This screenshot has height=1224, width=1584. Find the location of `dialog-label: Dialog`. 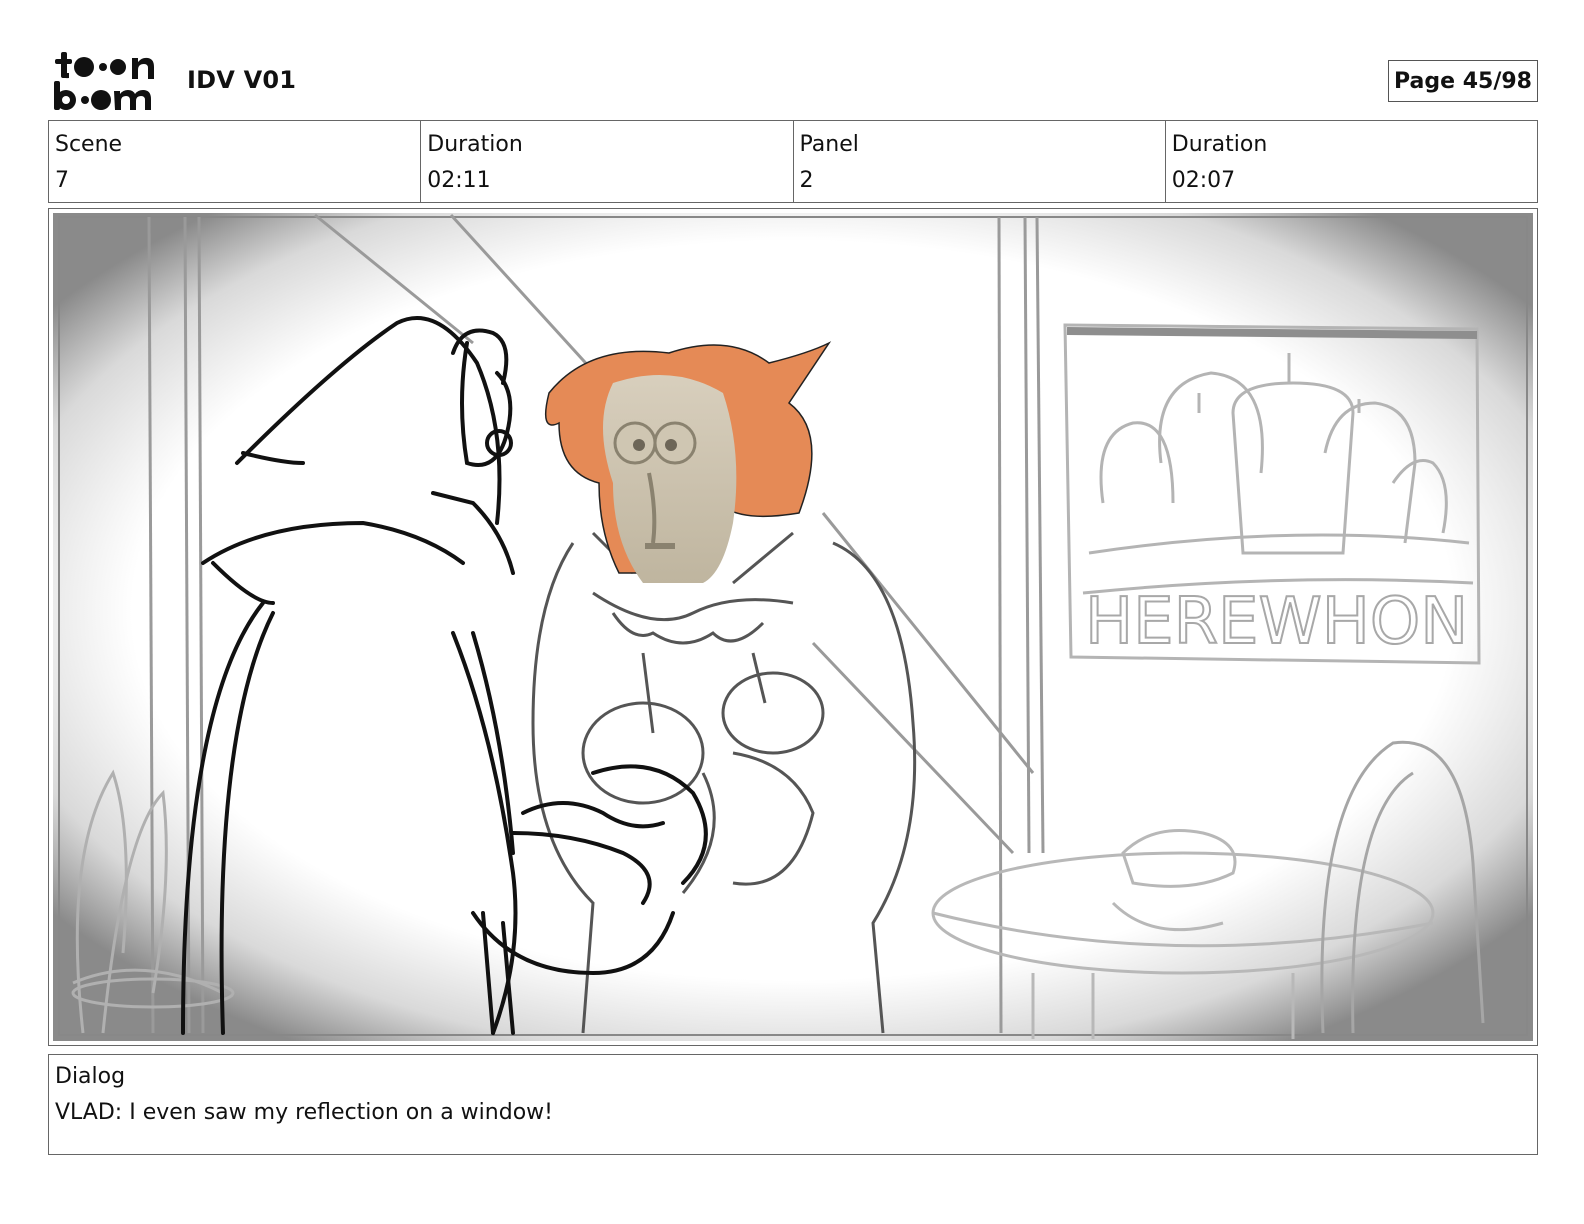

dialog-label: Dialog is located at coordinates (90, 1076).